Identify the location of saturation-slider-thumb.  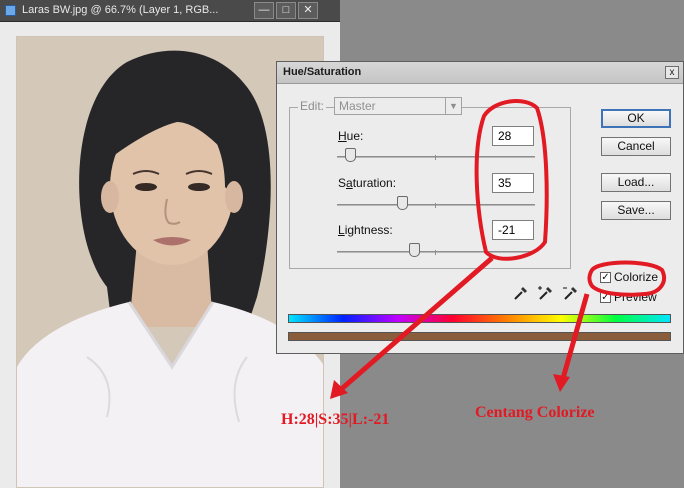
(402, 203).